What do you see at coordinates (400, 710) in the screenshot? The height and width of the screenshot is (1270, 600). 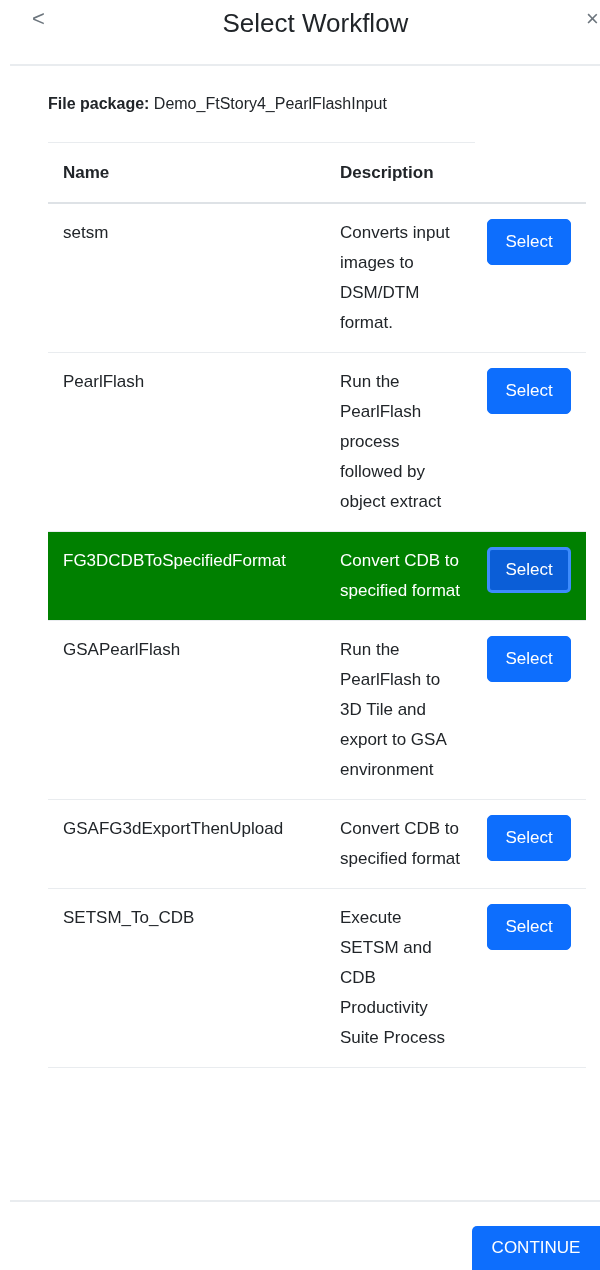 I see `workflow-description: Run the PearlFlash to 3D Tile and export to GSA environment` at bounding box center [400, 710].